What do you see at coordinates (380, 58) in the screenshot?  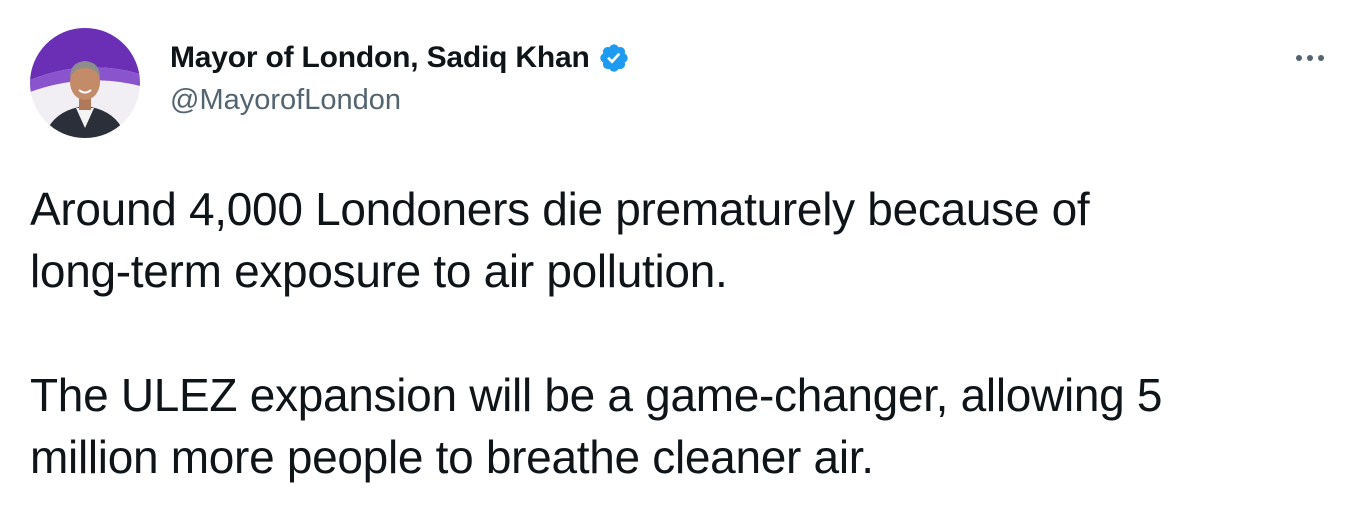 I see `author-display-name: Mayor of London, Sadiq Khan` at bounding box center [380, 58].